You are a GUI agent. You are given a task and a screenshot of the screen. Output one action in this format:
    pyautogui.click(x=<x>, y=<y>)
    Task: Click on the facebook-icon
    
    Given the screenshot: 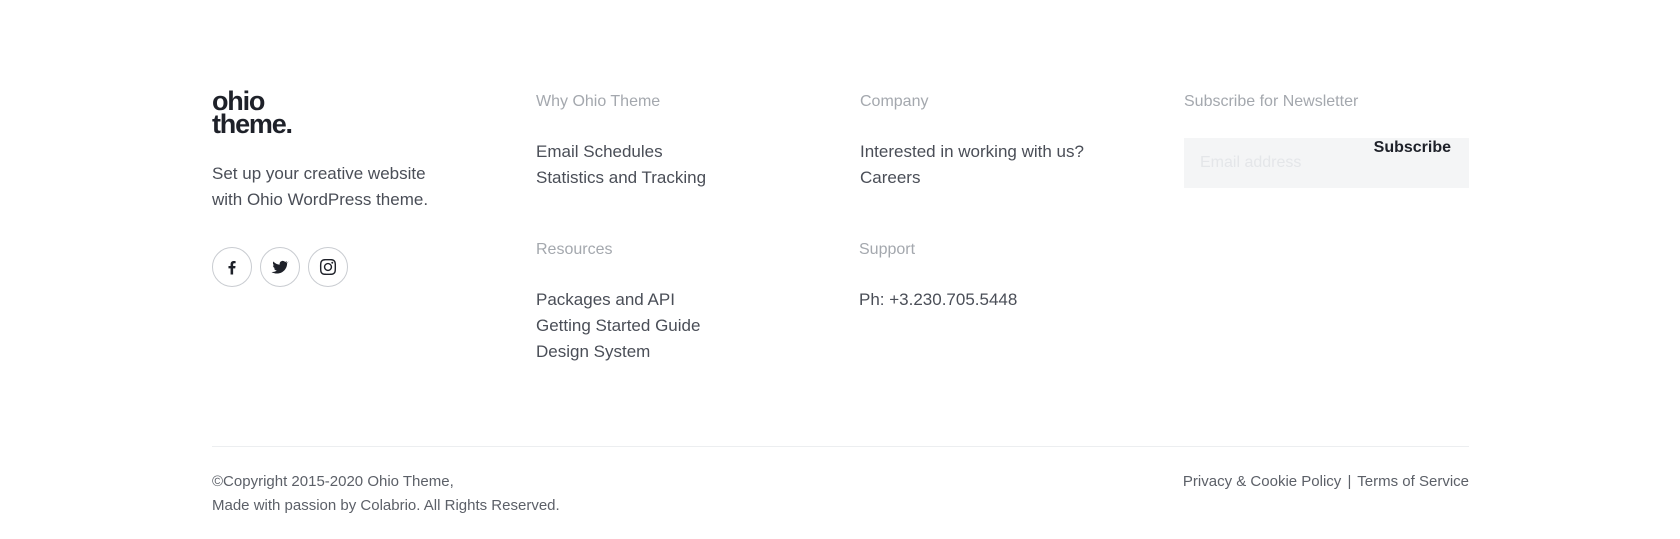 What is the action you would take?
    pyautogui.click(x=232, y=268)
    